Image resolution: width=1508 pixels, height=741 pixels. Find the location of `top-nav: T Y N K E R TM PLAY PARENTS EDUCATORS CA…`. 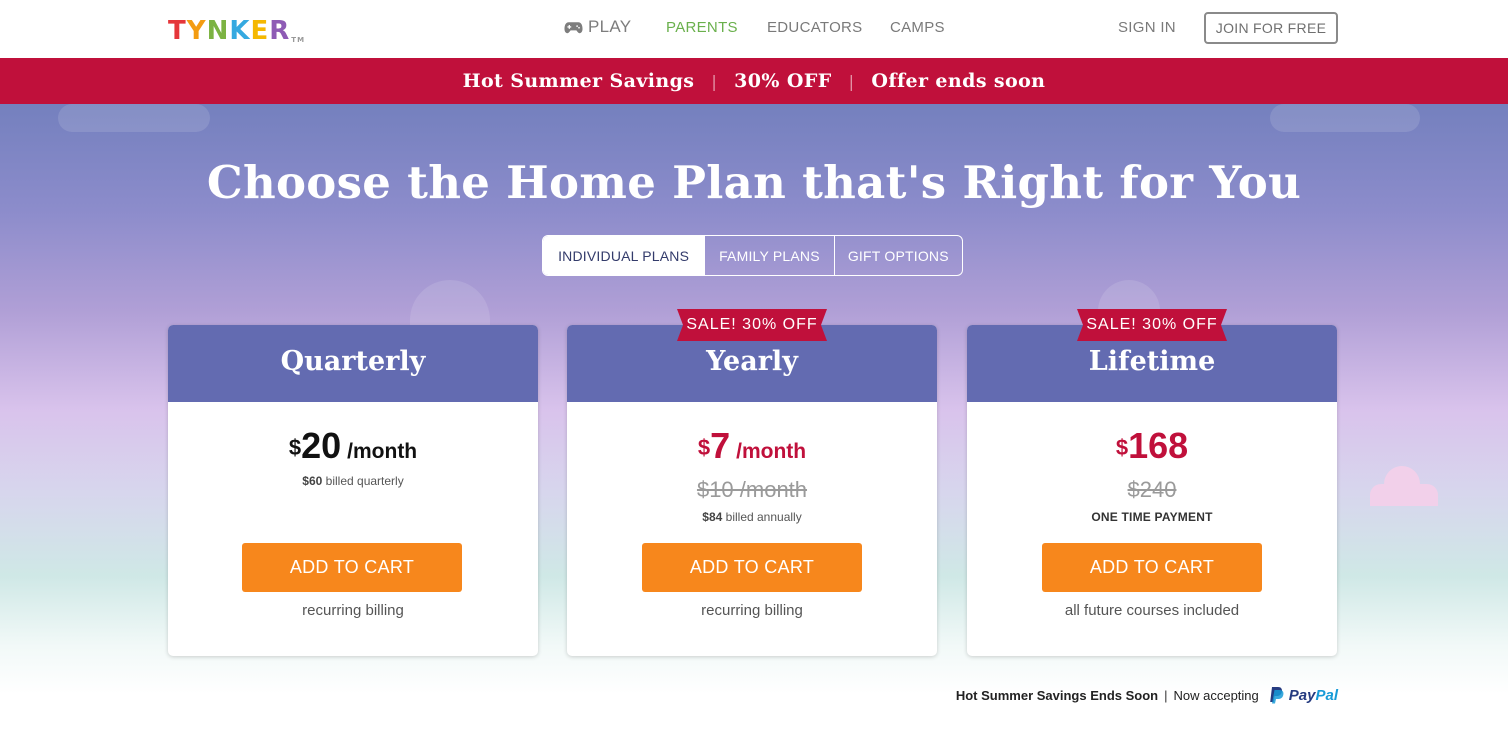

top-nav: T Y N K E R TM PLAY PARENTS EDUCATORS CA… is located at coordinates (754, 29).